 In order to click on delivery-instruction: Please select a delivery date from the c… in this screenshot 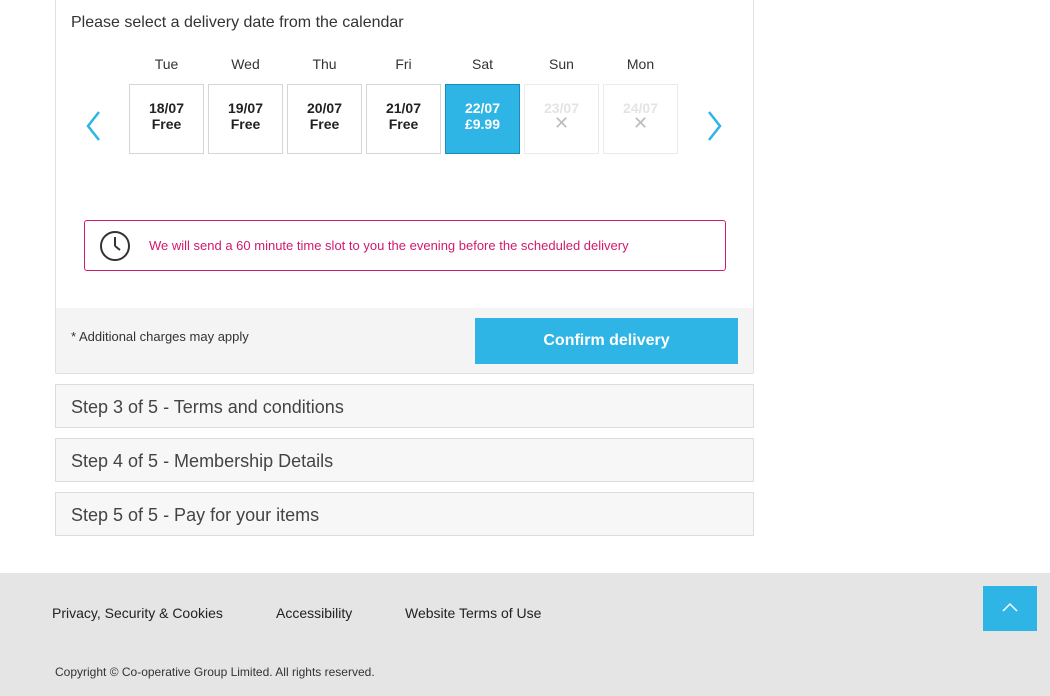, I will do `click(237, 22)`.